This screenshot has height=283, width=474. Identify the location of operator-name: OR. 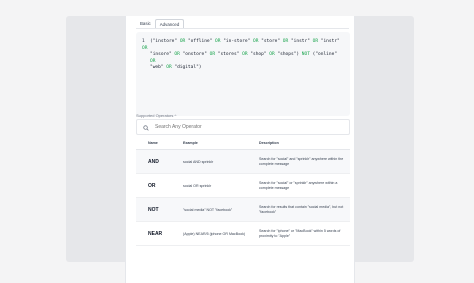
(152, 185).